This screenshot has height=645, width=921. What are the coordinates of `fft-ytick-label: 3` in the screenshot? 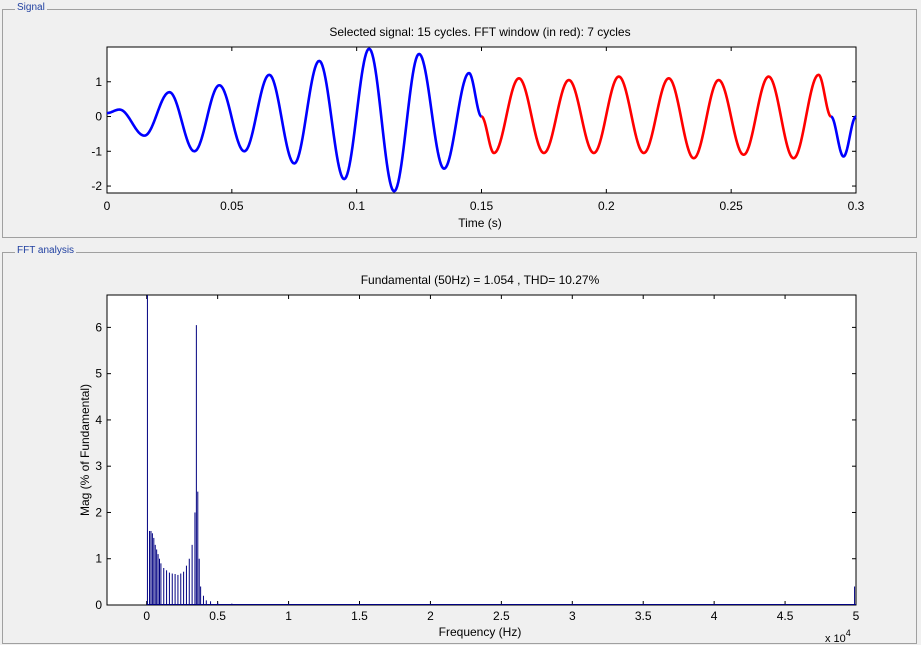 It's located at (98, 466).